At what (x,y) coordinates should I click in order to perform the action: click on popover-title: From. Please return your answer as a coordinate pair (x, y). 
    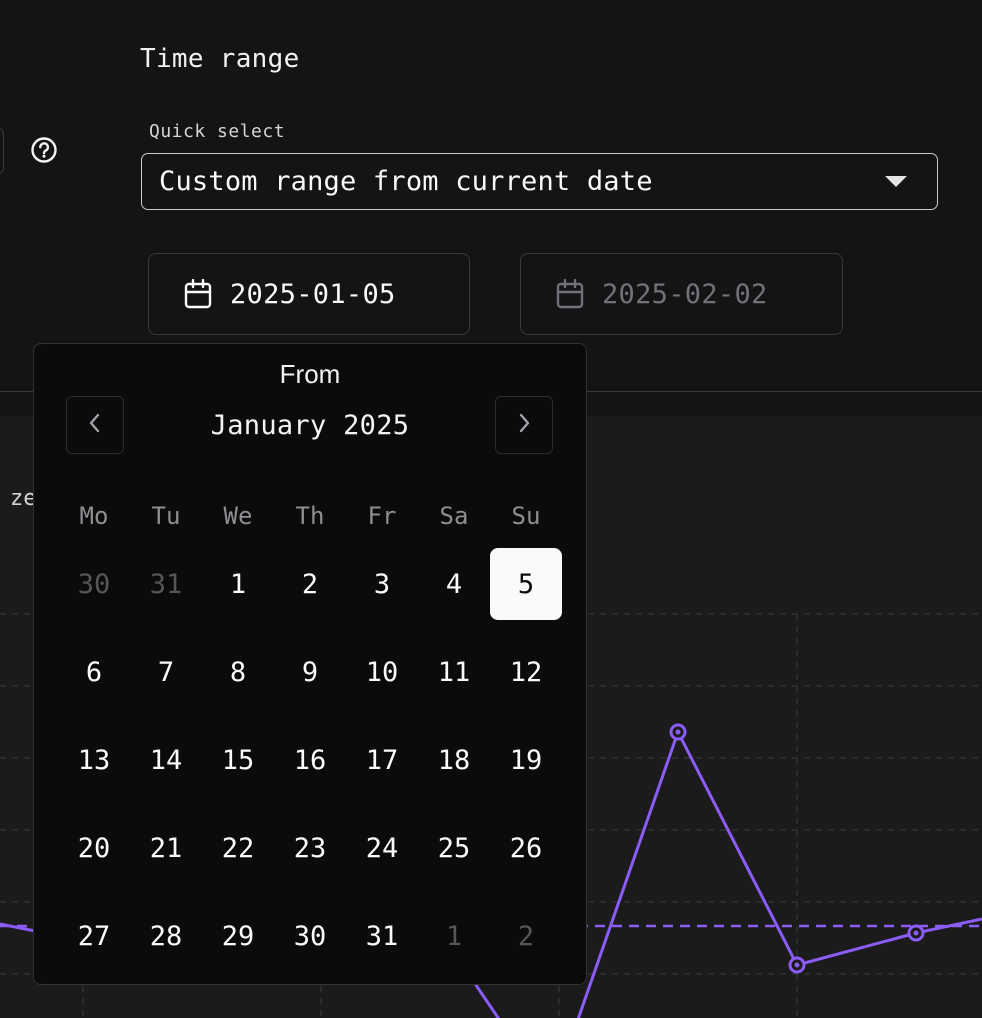
    Looking at the image, I should click on (310, 374).